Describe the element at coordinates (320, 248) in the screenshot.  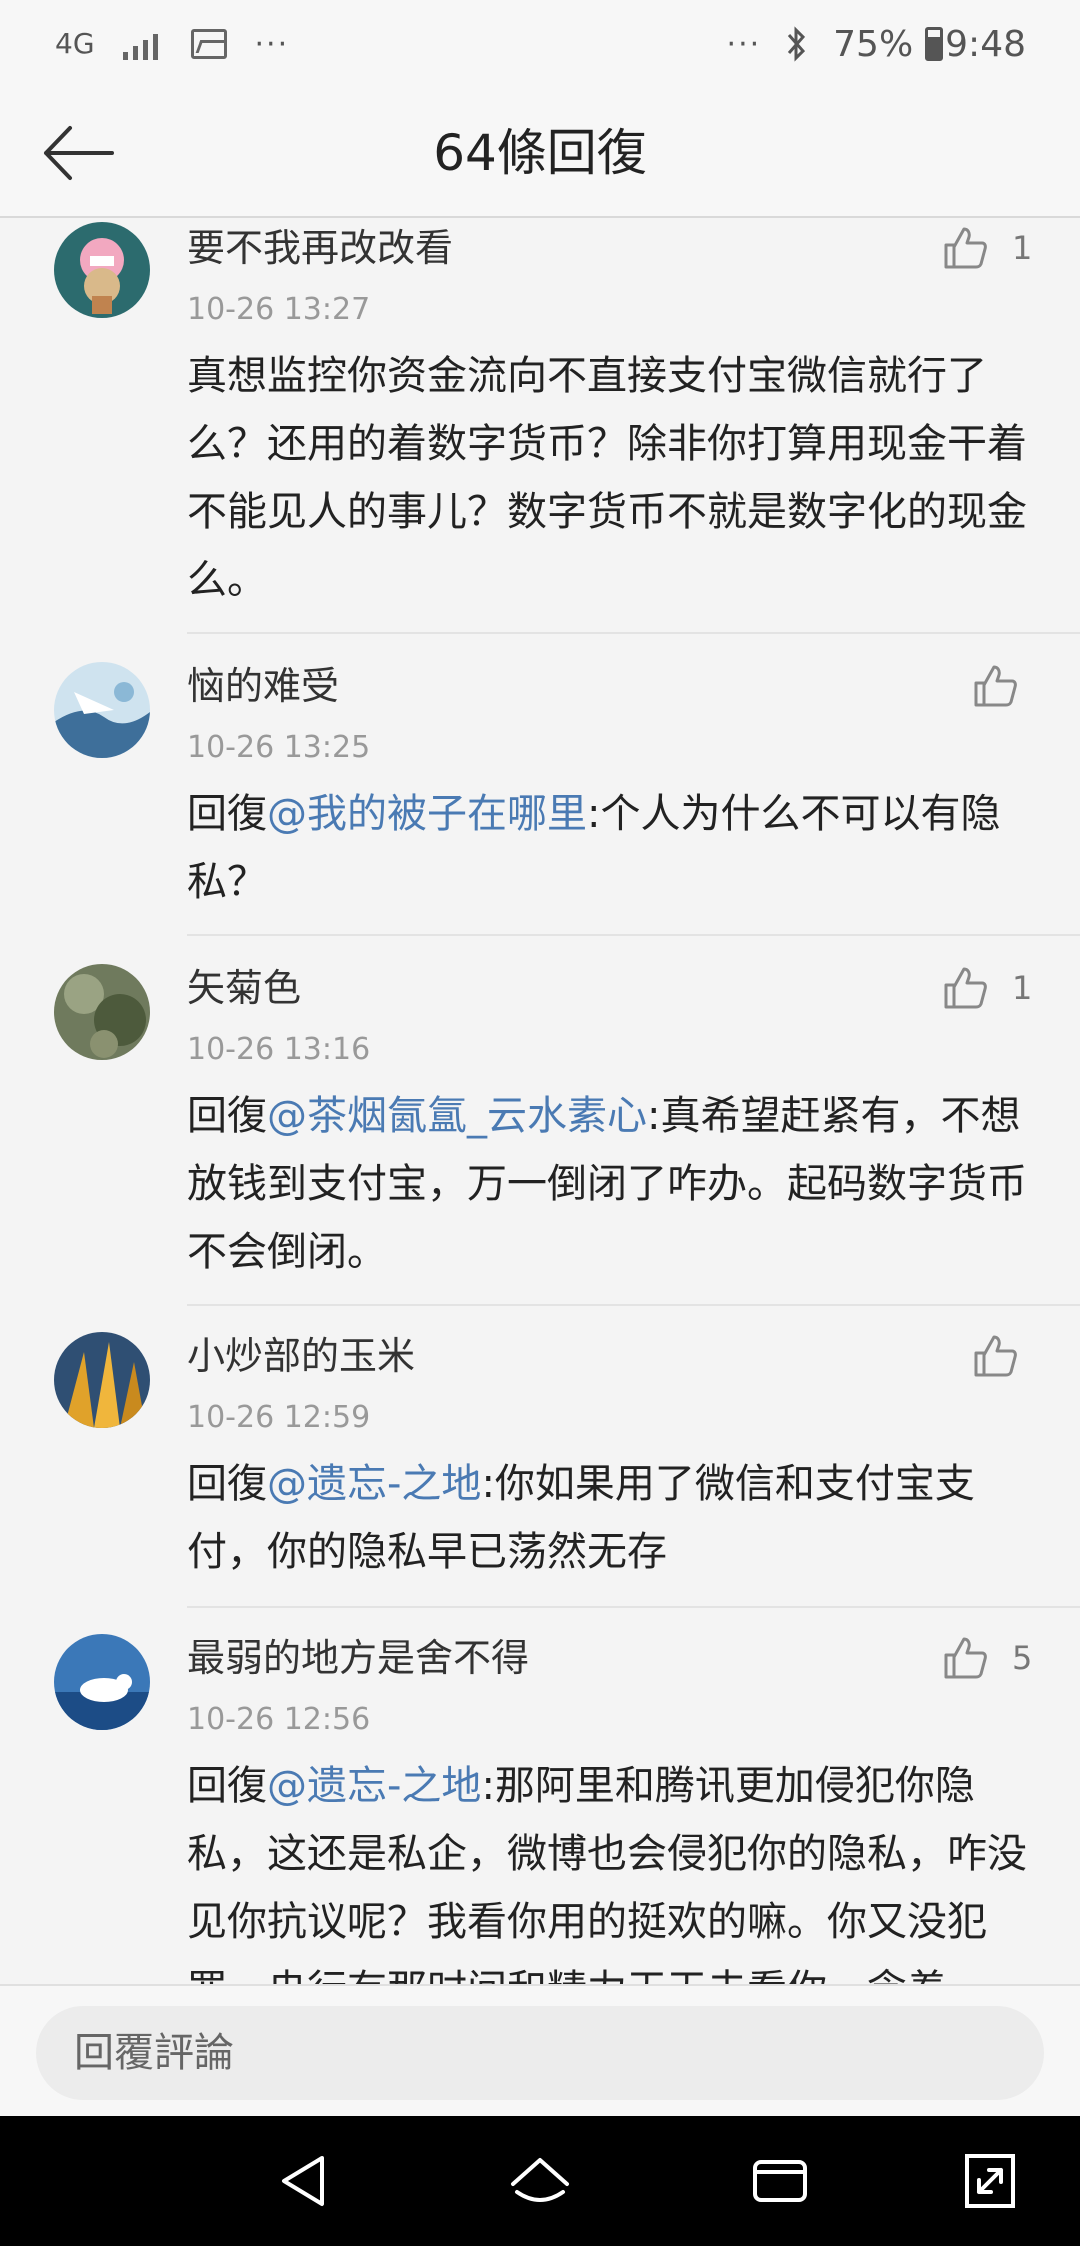
I see `comment-author: 要不我再改改看` at that location.